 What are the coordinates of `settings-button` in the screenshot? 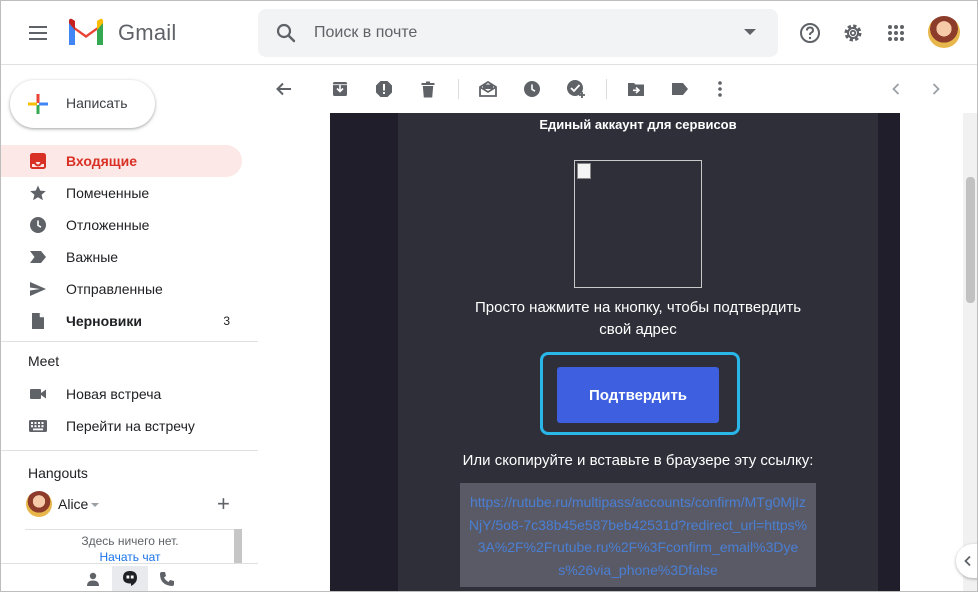 It's located at (853, 33).